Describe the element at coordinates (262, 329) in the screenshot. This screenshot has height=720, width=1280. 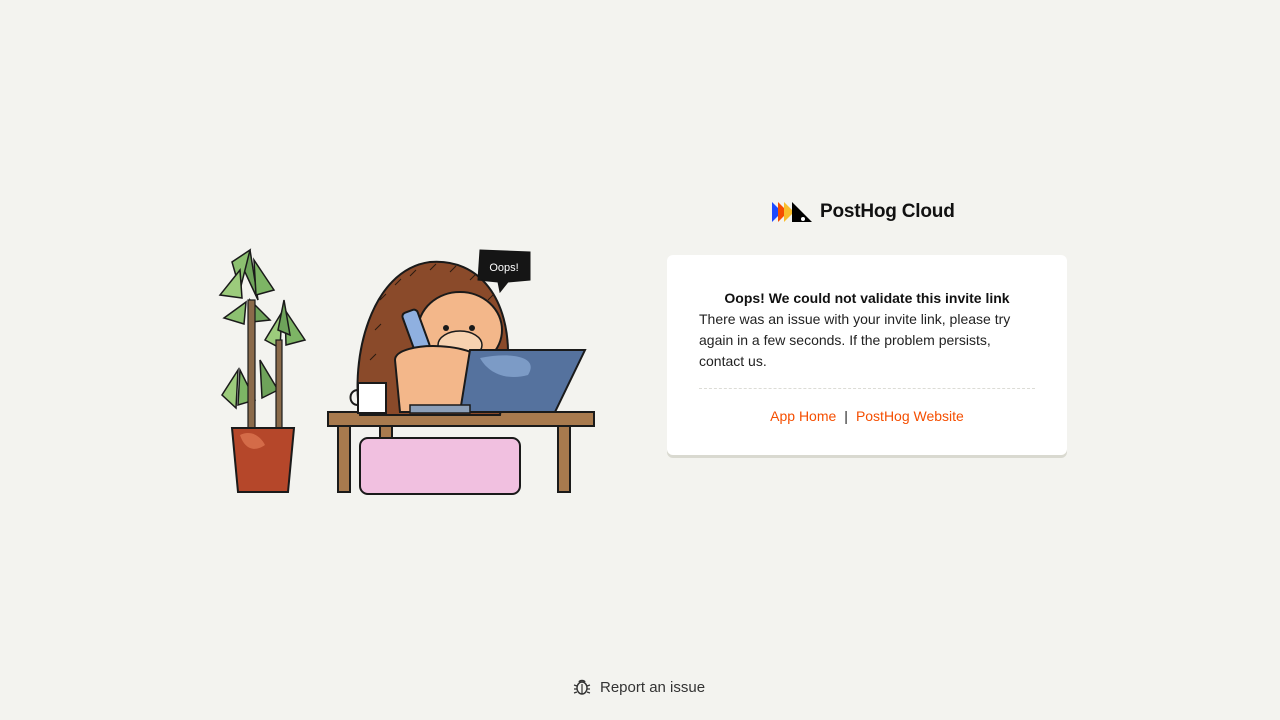
I see `plant-icon` at that location.